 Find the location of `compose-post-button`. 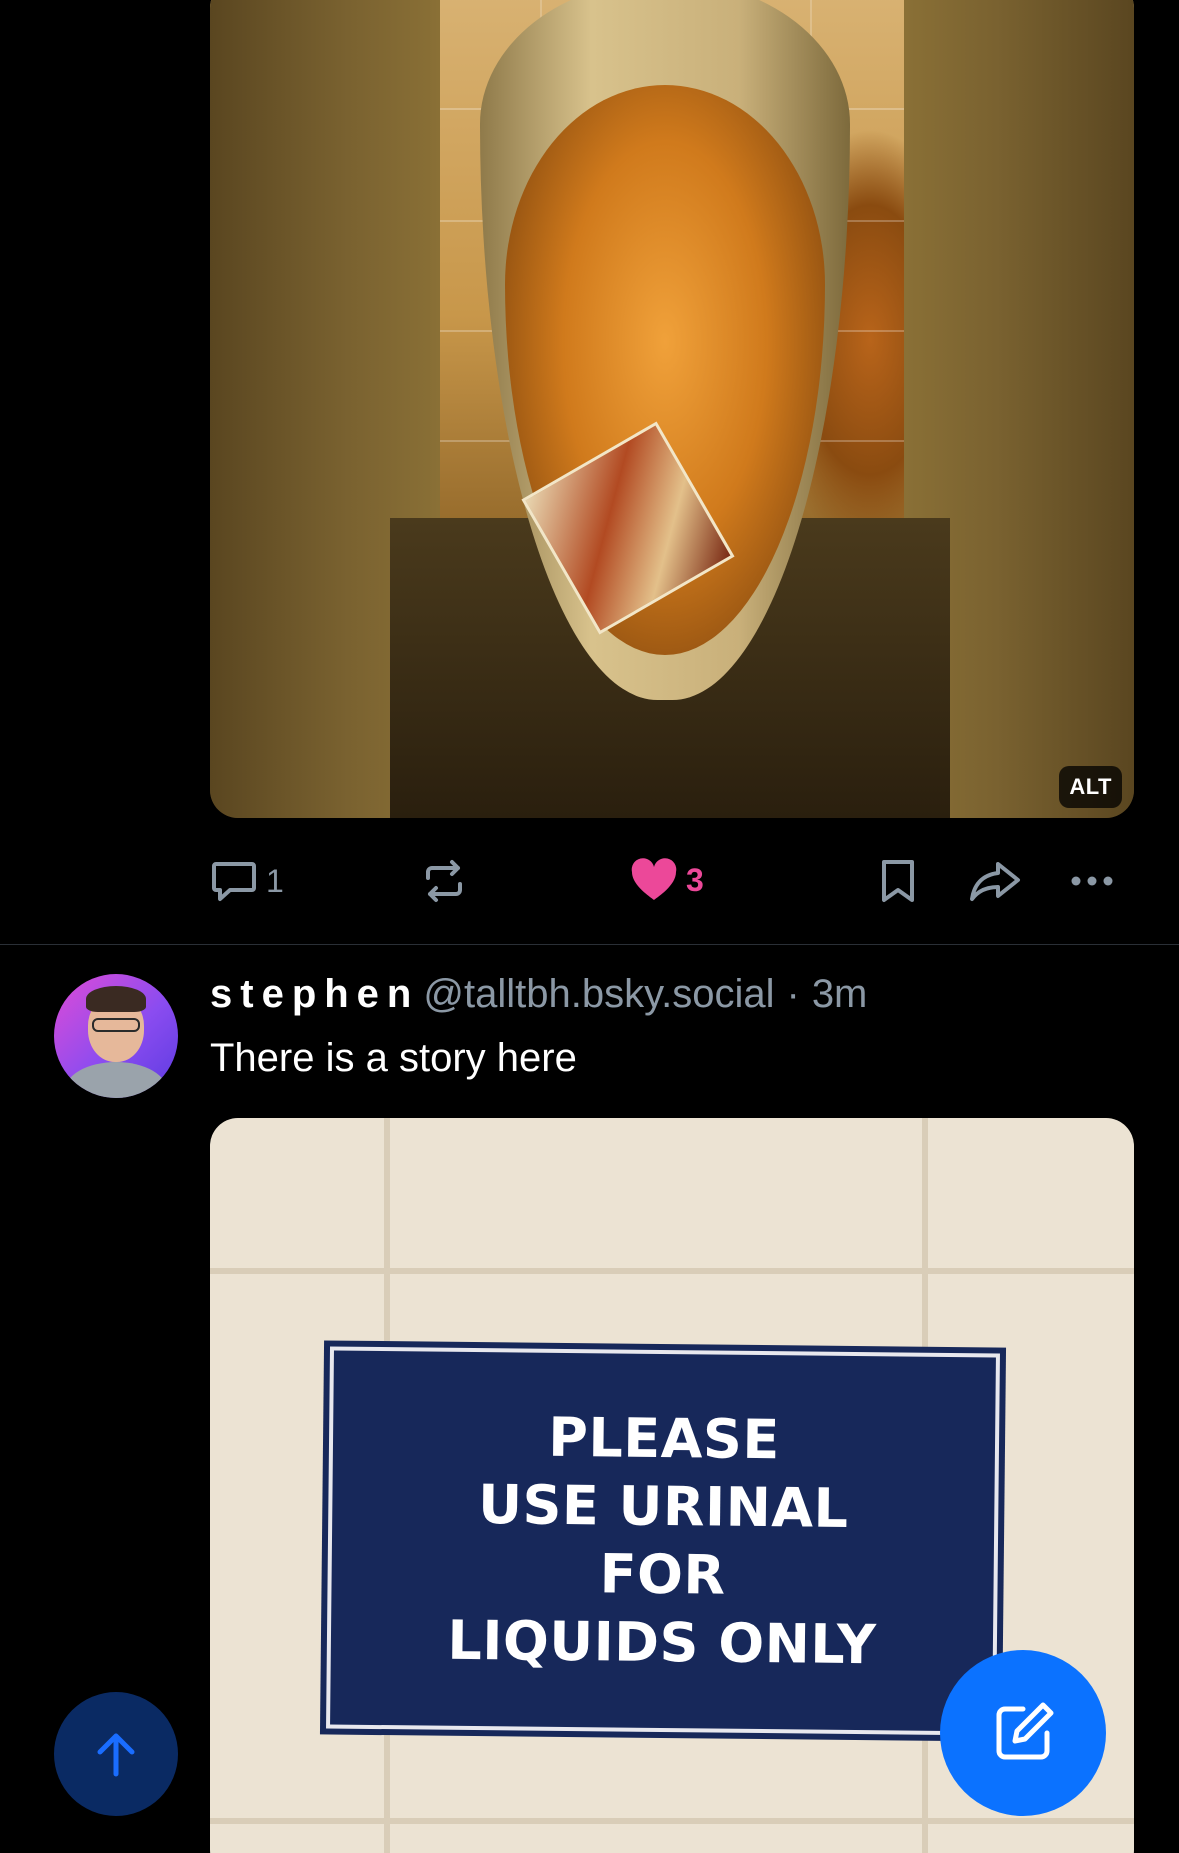

compose-post-button is located at coordinates (1023, 1733).